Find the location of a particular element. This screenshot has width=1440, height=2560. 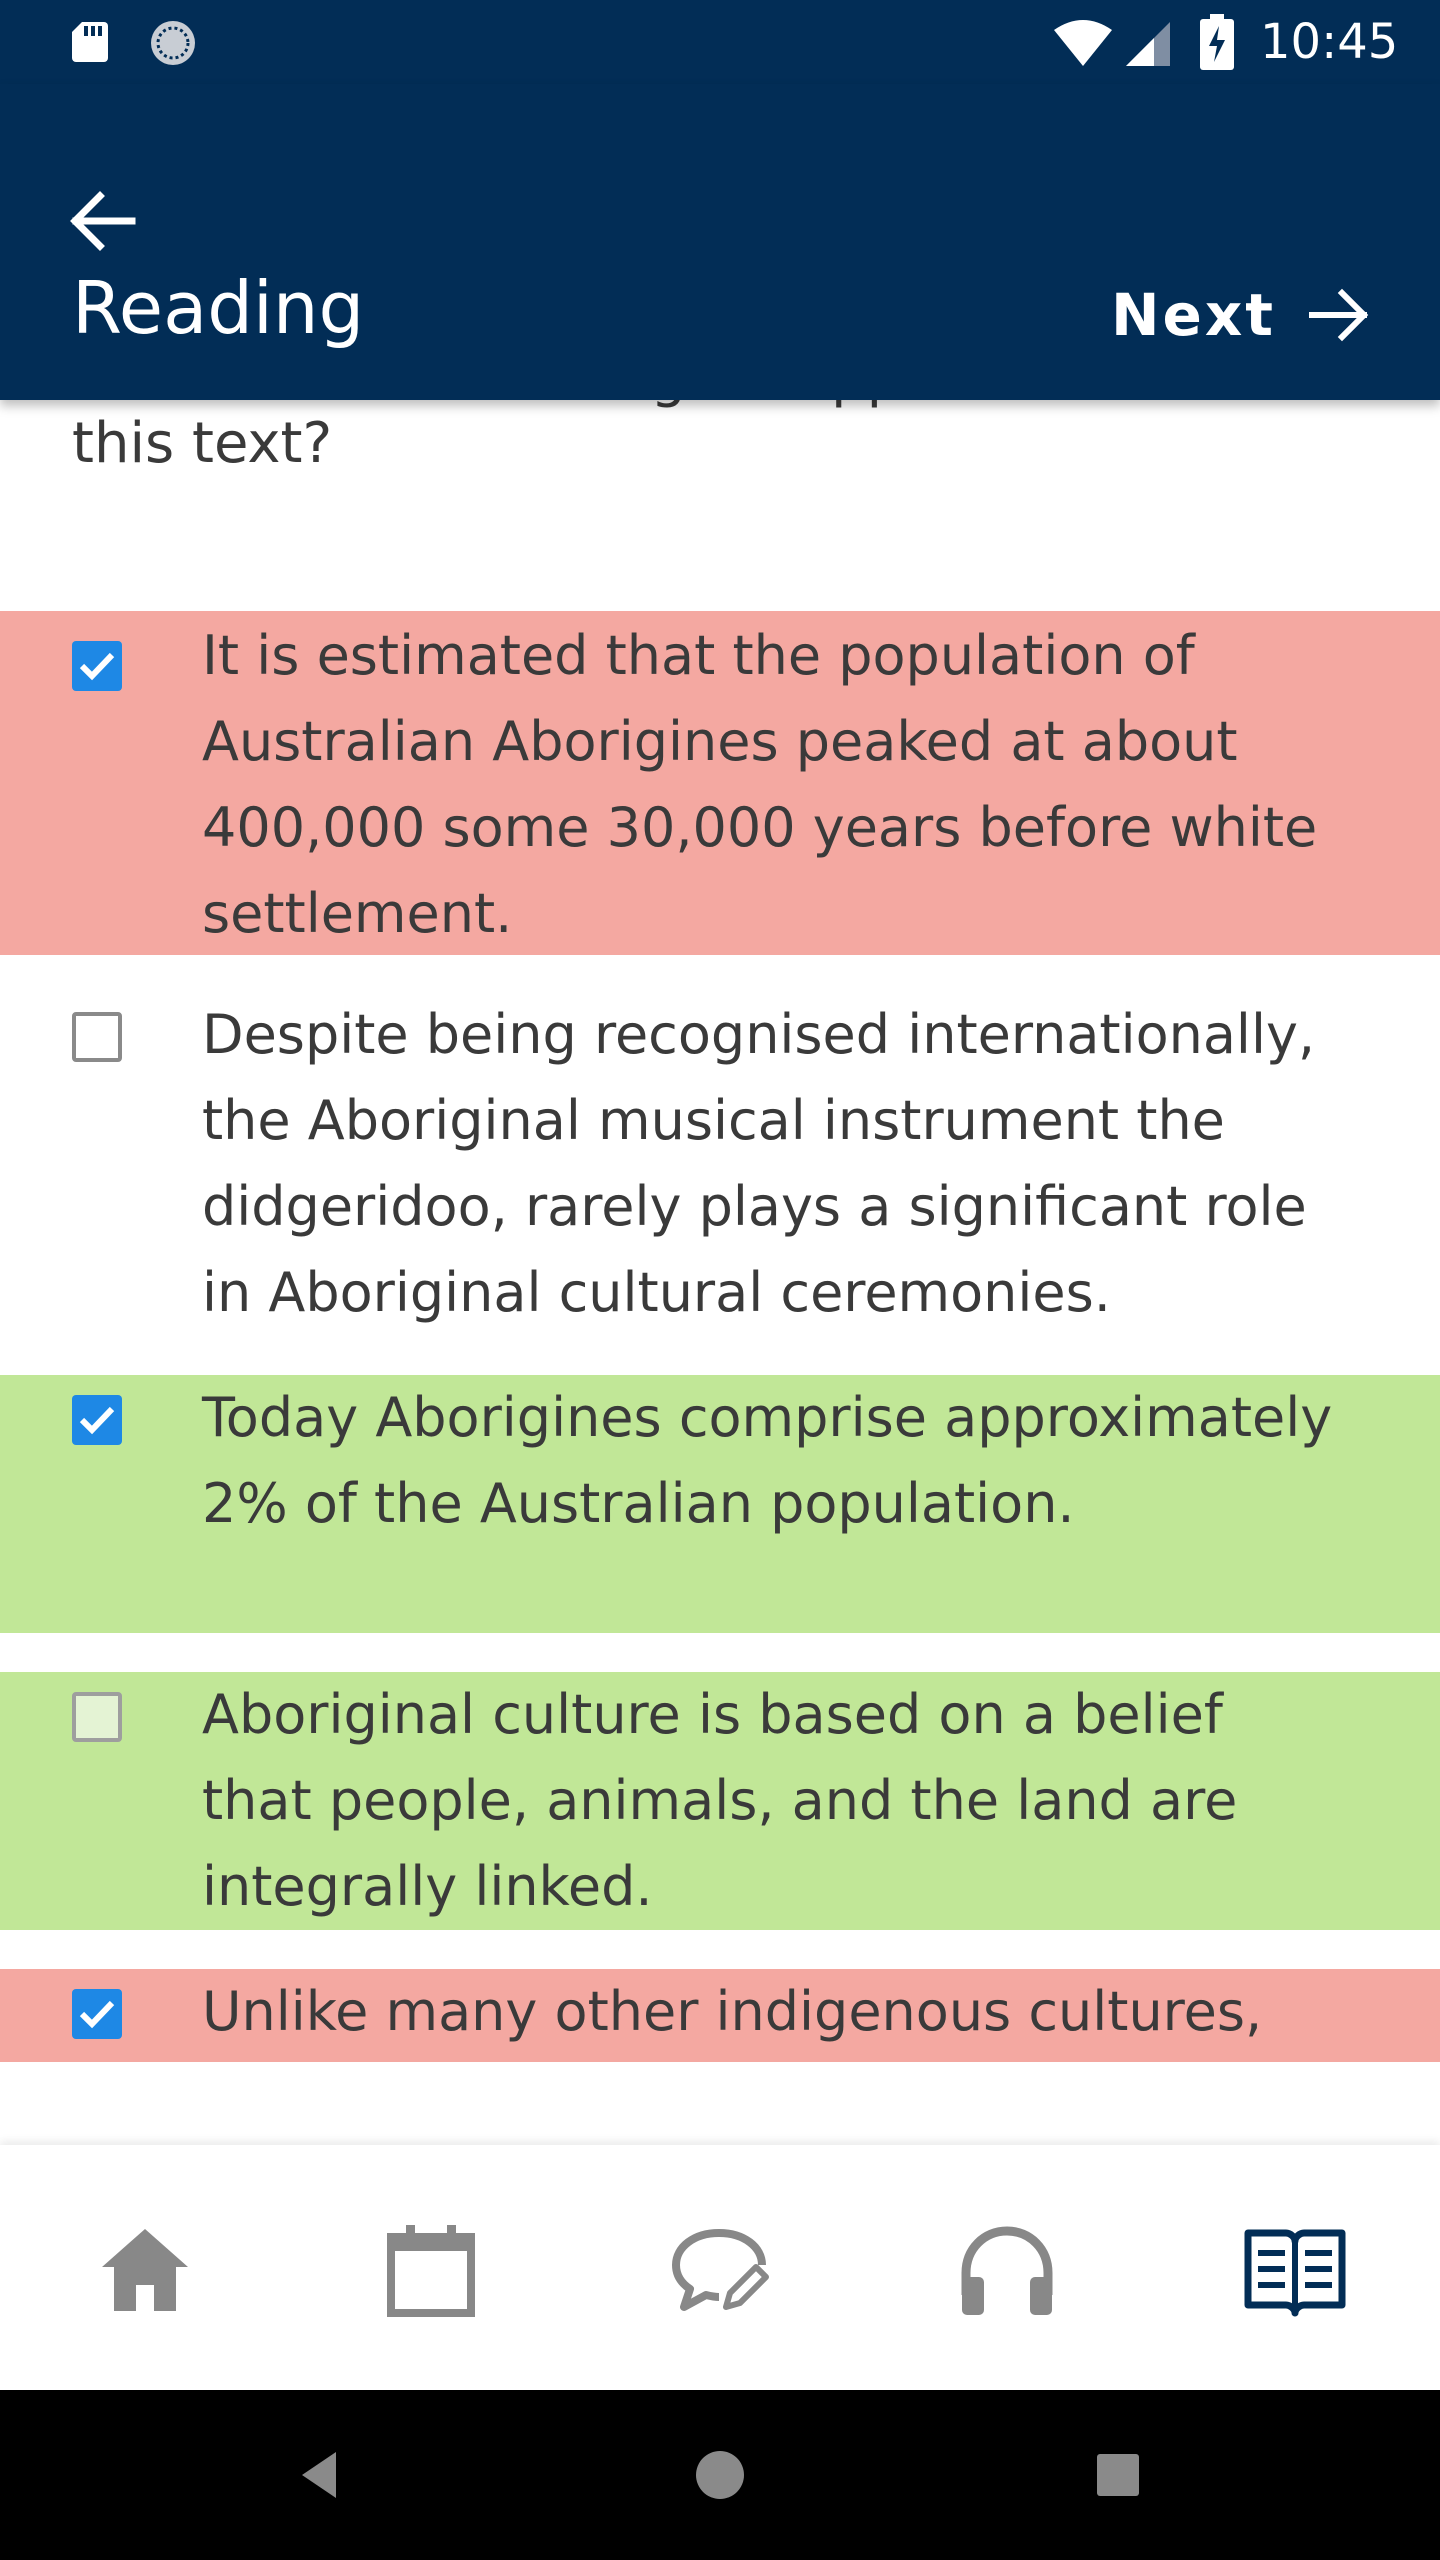

home-icon is located at coordinates (145, 2270).